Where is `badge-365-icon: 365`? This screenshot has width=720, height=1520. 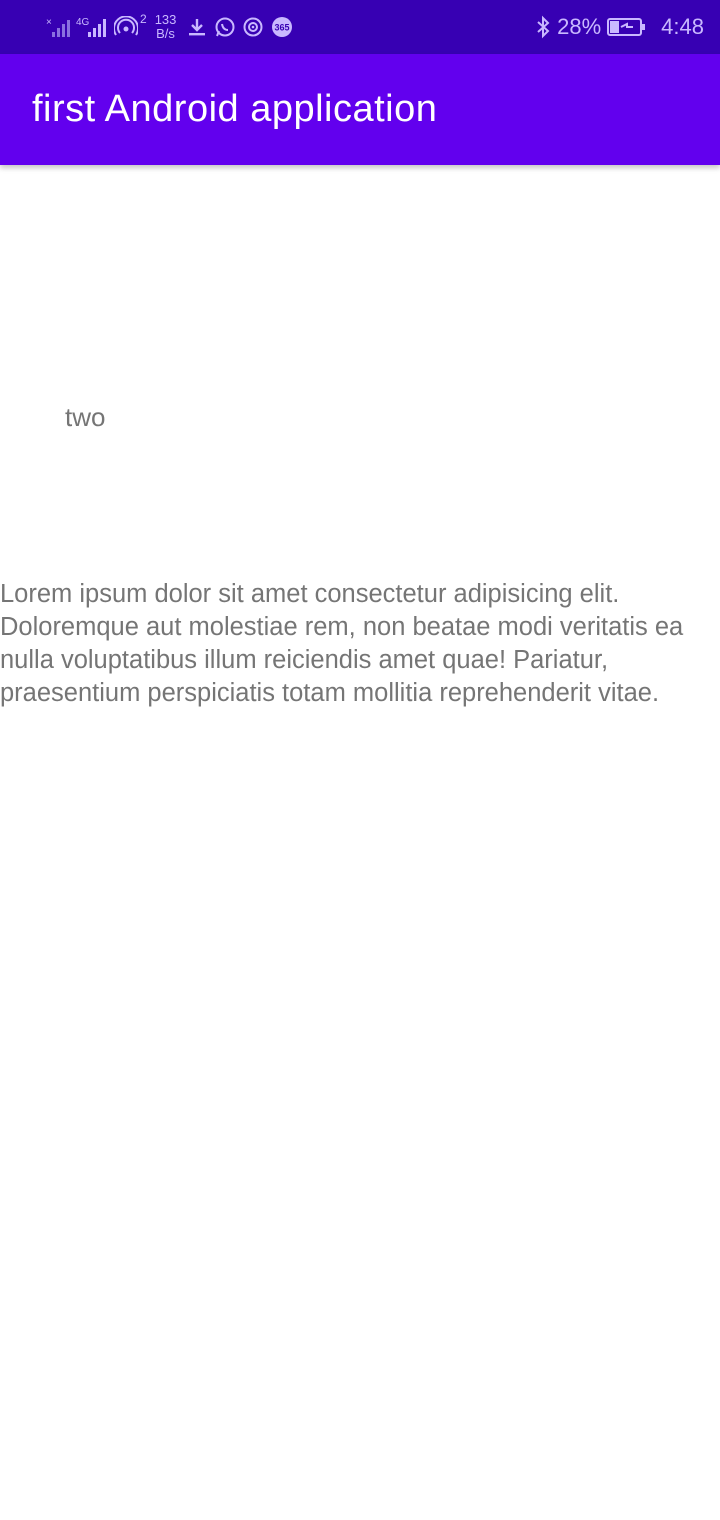
badge-365-icon: 365 is located at coordinates (282, 27).